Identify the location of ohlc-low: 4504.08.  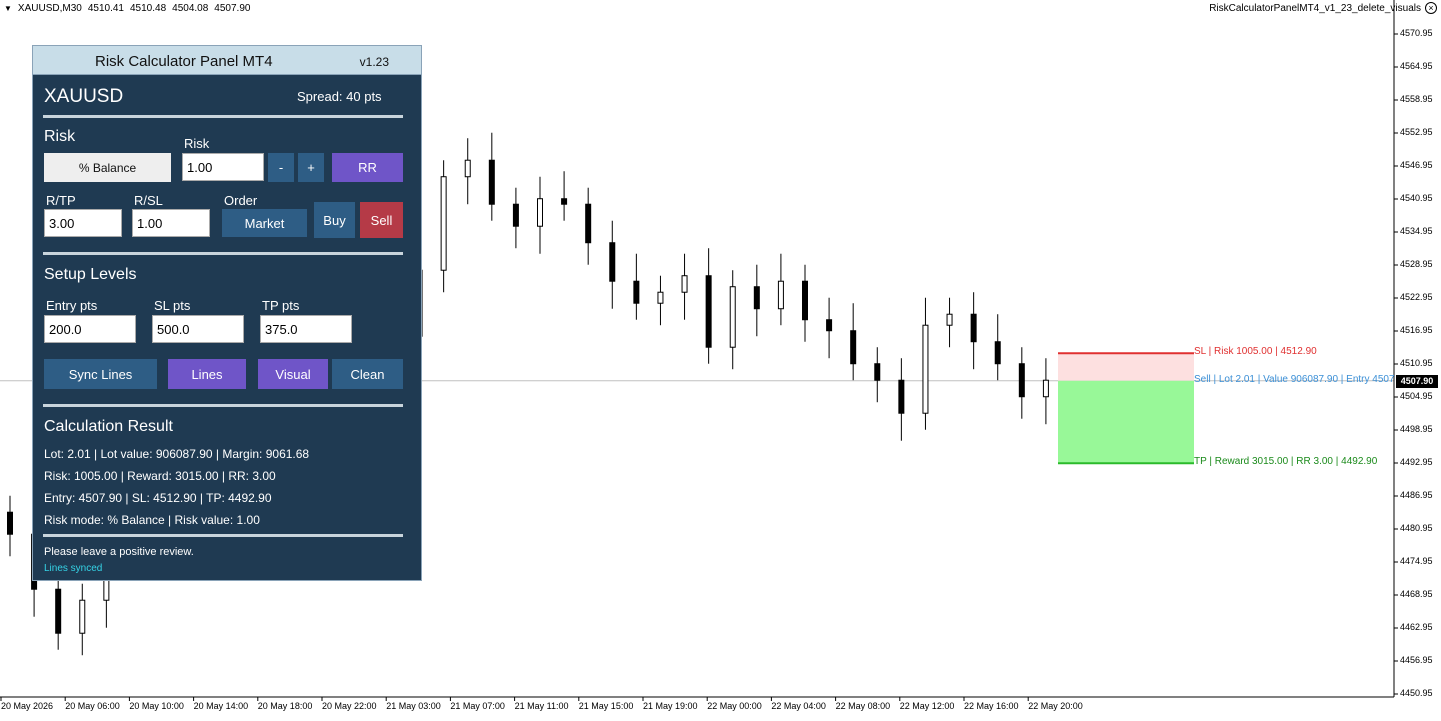
(190, 8).